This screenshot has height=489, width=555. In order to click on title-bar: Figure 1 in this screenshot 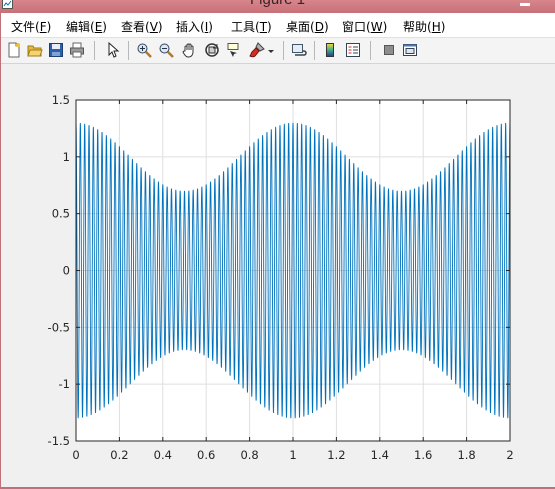, I will do `click(277, 6)`.